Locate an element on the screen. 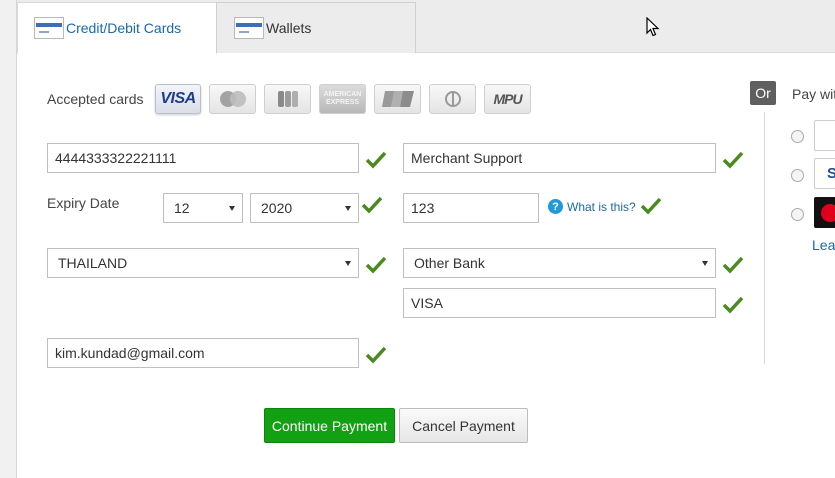 The image size is (835, 478). vertical-divider is located at coordinates (764, 238).